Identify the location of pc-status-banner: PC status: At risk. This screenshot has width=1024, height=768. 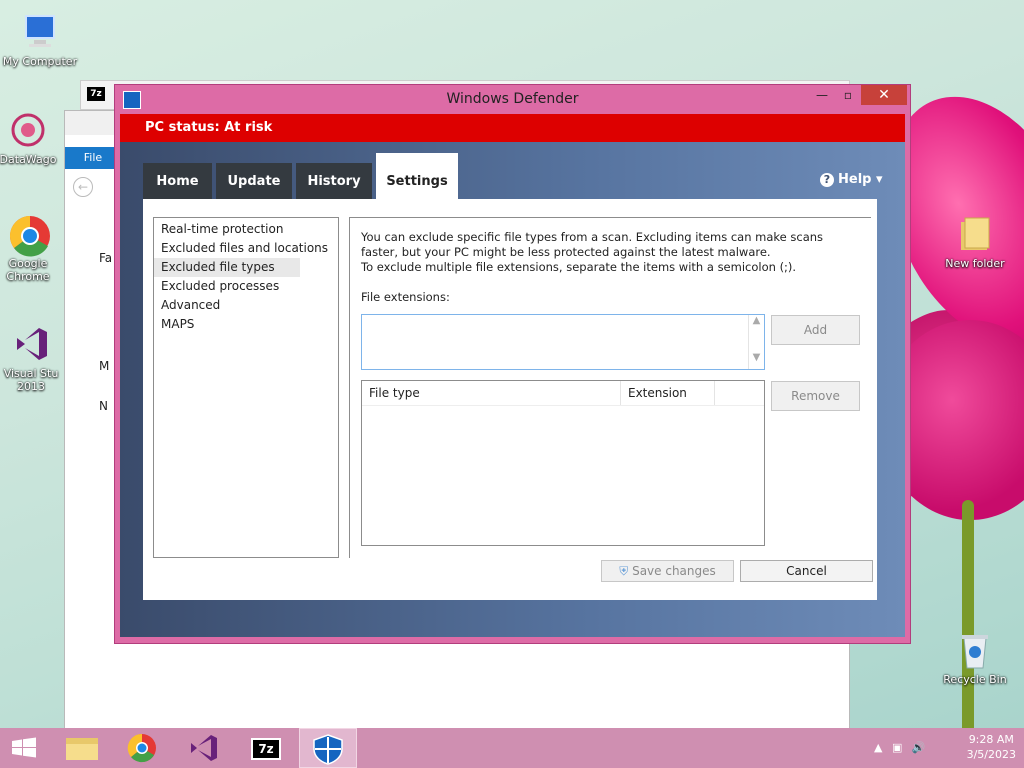
(512, 128).